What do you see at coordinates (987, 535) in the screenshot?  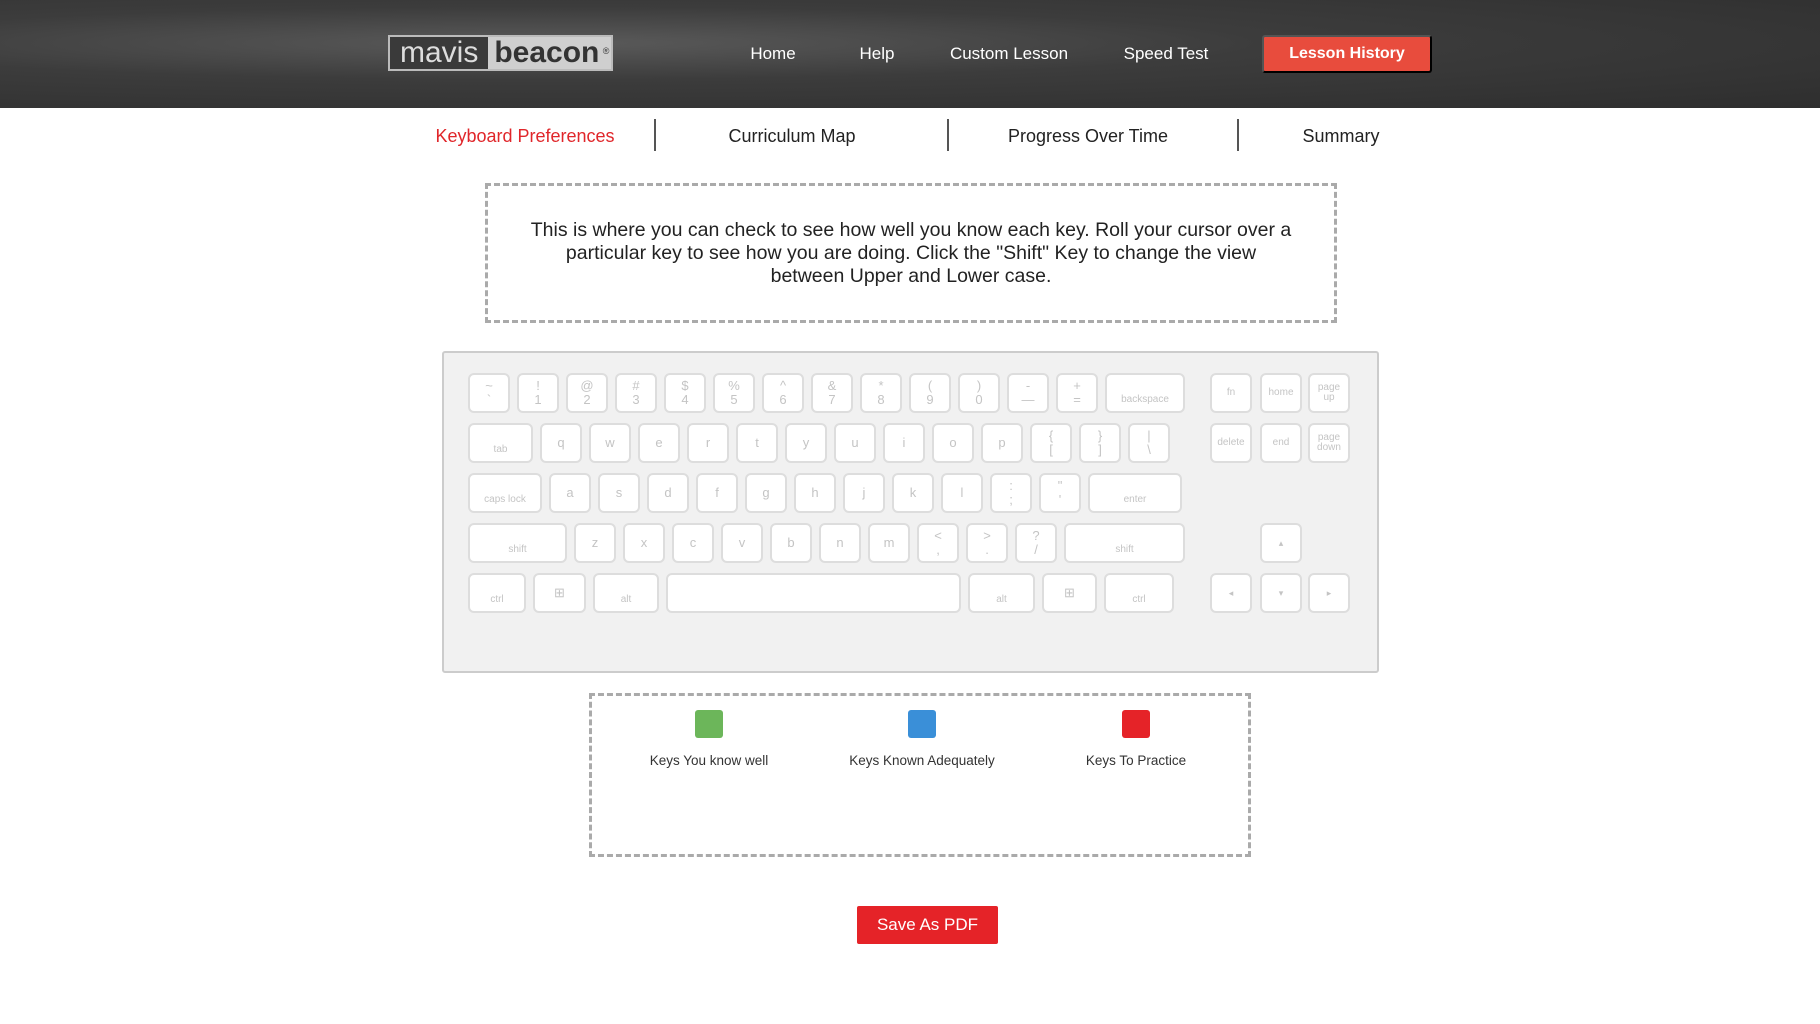 I see `key-label: >` at bounding box center [987, 535].